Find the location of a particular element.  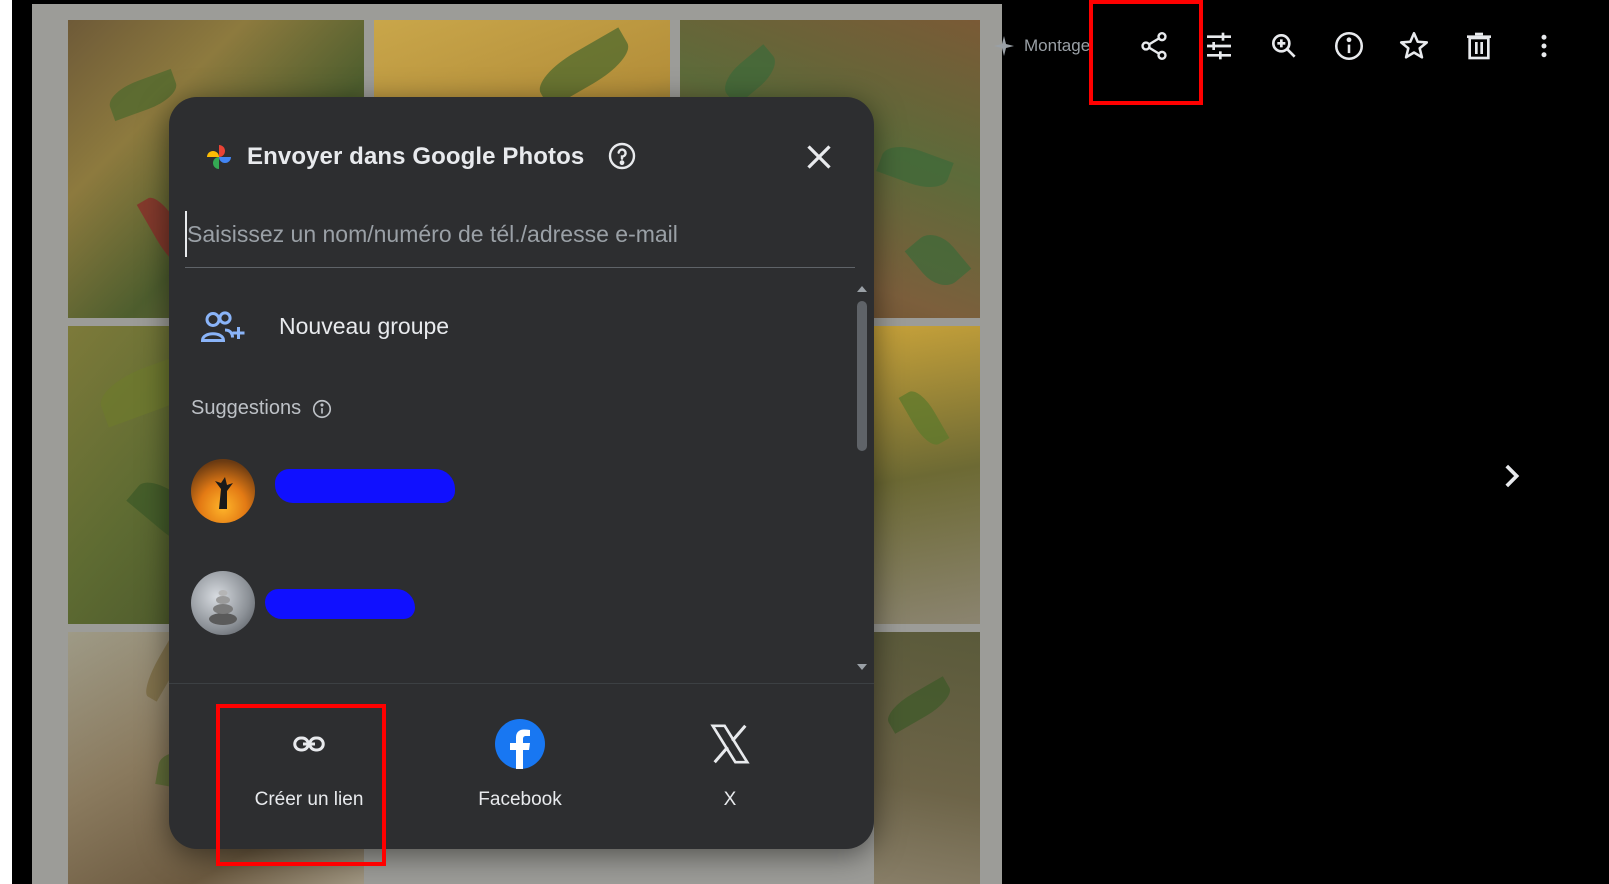

scroll-down-icon is located at coordinates (862, 667).